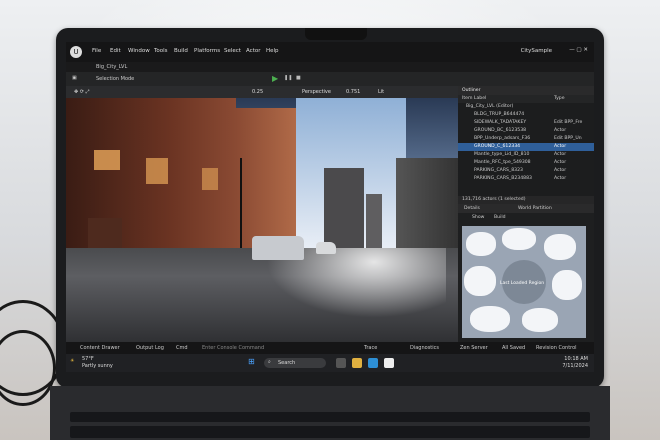 The image size is (660, 440). I want to click on trace-button: Trace, so click(370, 348).